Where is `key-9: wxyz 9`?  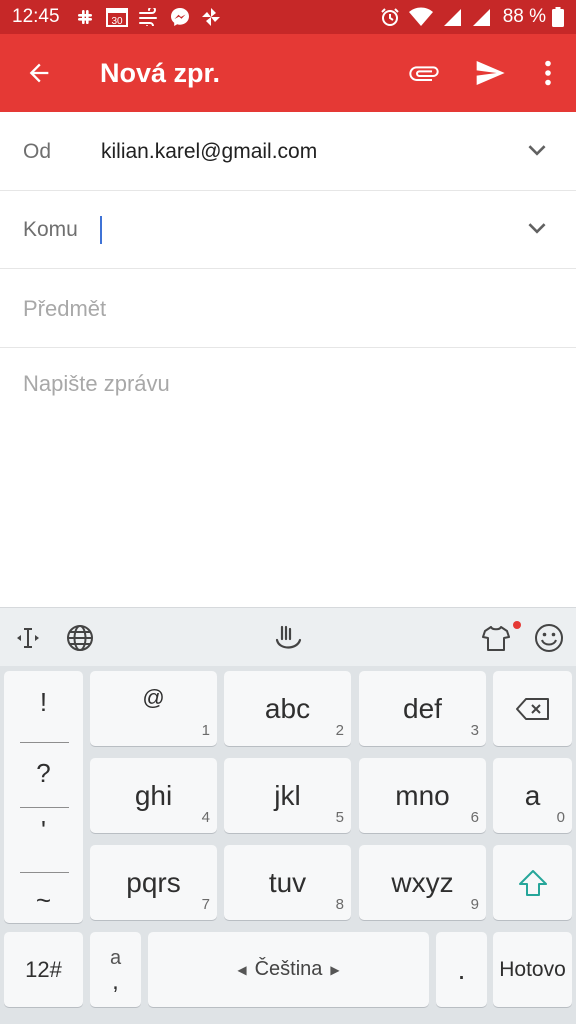
key-9: wxyz 9 is located at coordinates (422, 882).